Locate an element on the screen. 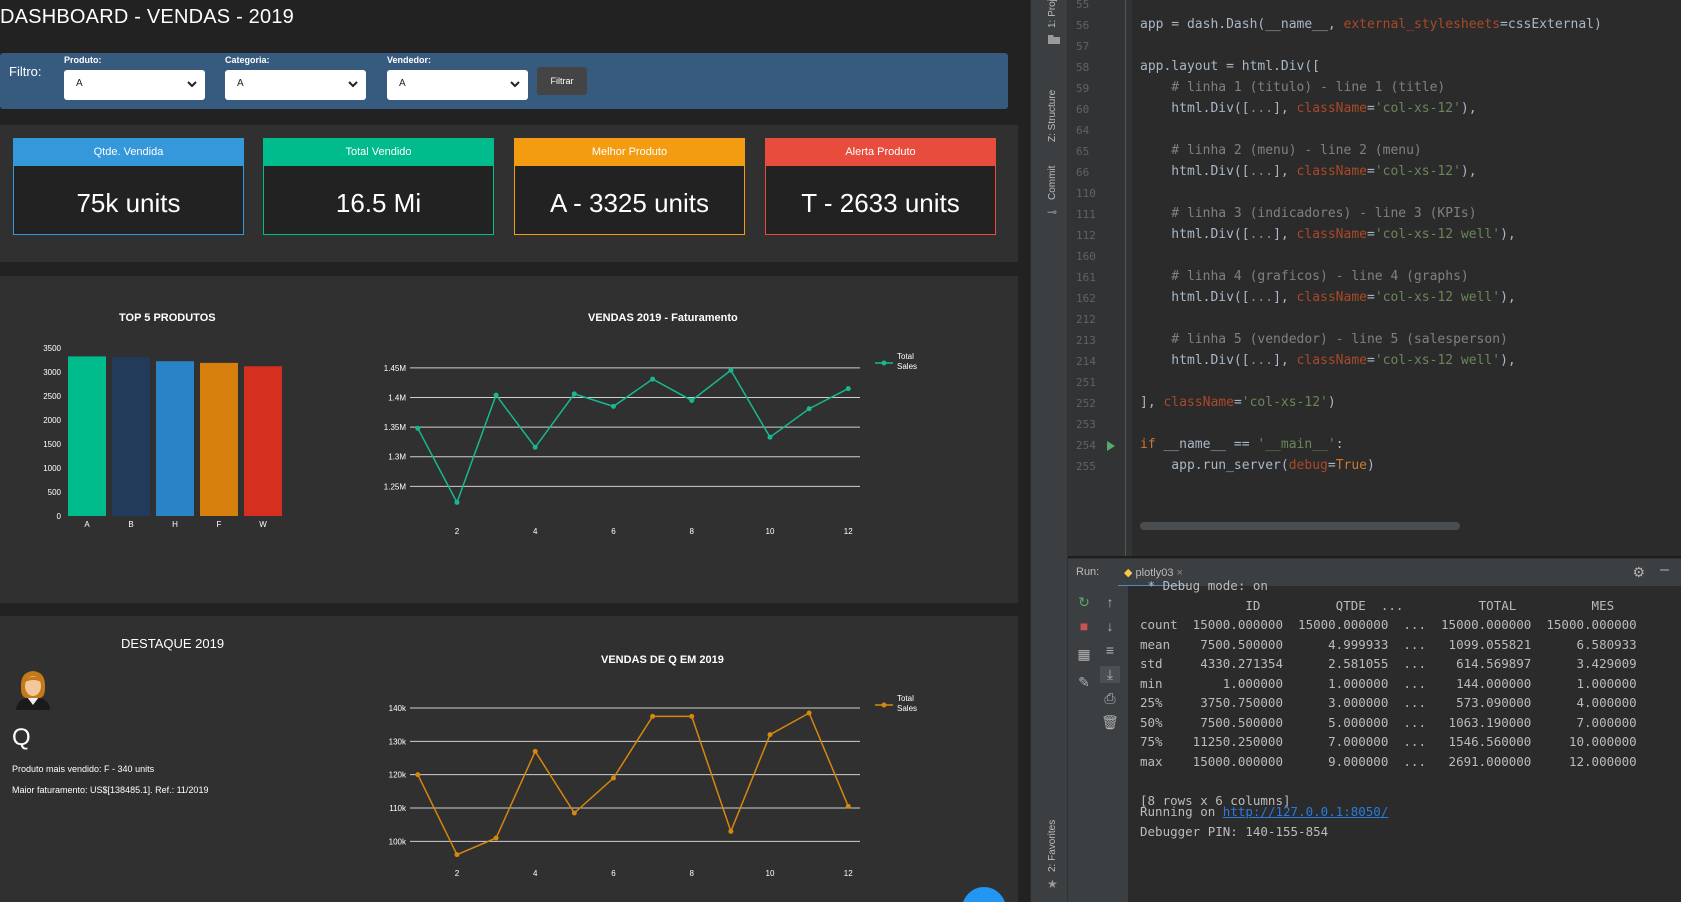 The height and width of the screenshot is (902, 1681). code-token: '__main__' is located at coordinates (1296, 444).